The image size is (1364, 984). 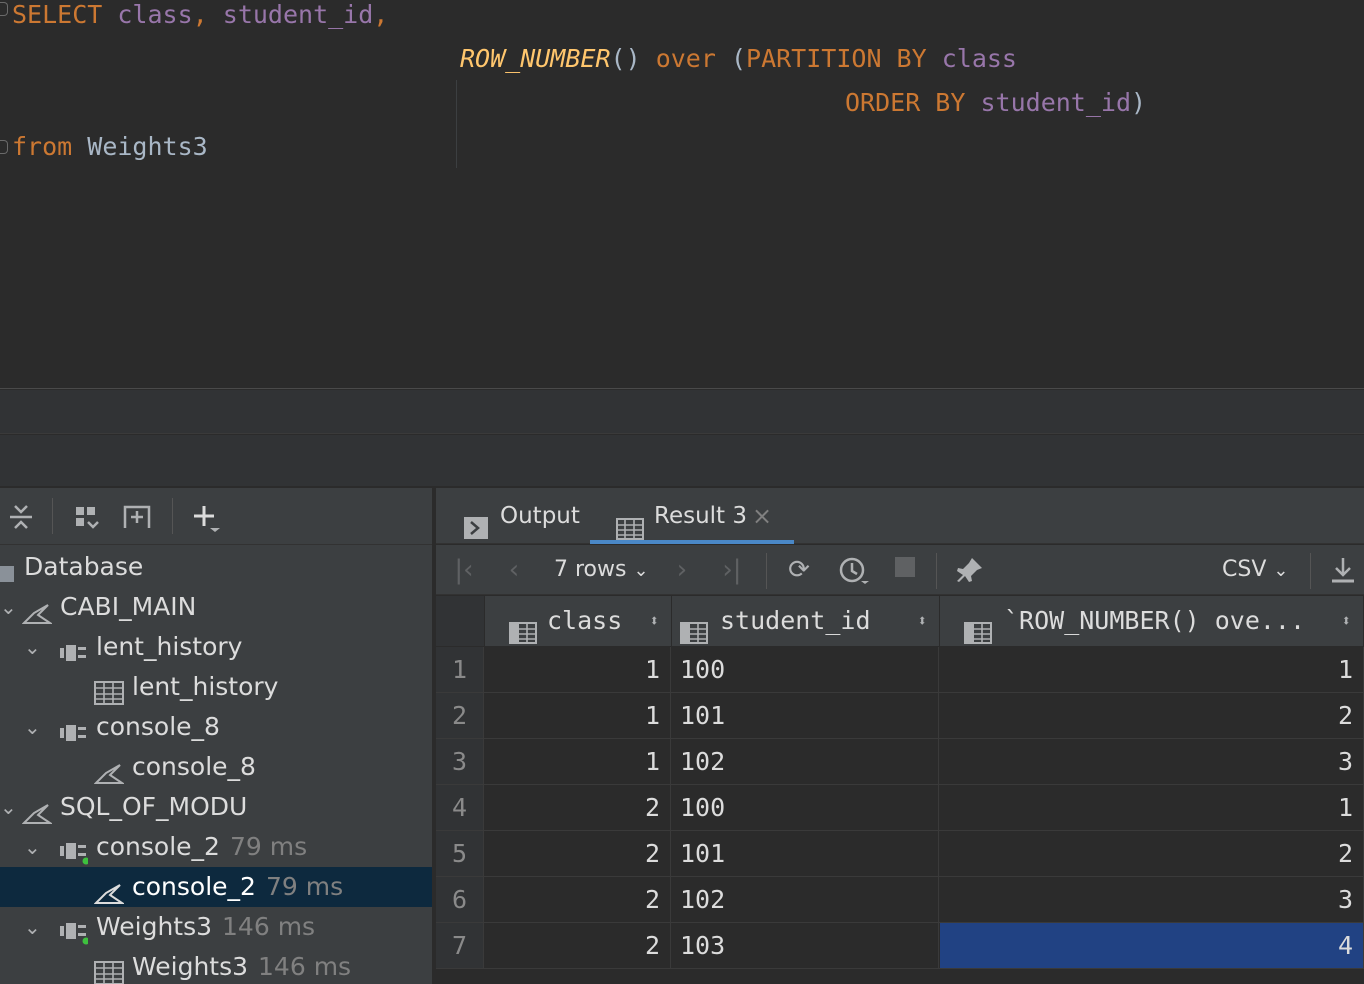 I want to click on add-icon, so click(x=205, y=517).